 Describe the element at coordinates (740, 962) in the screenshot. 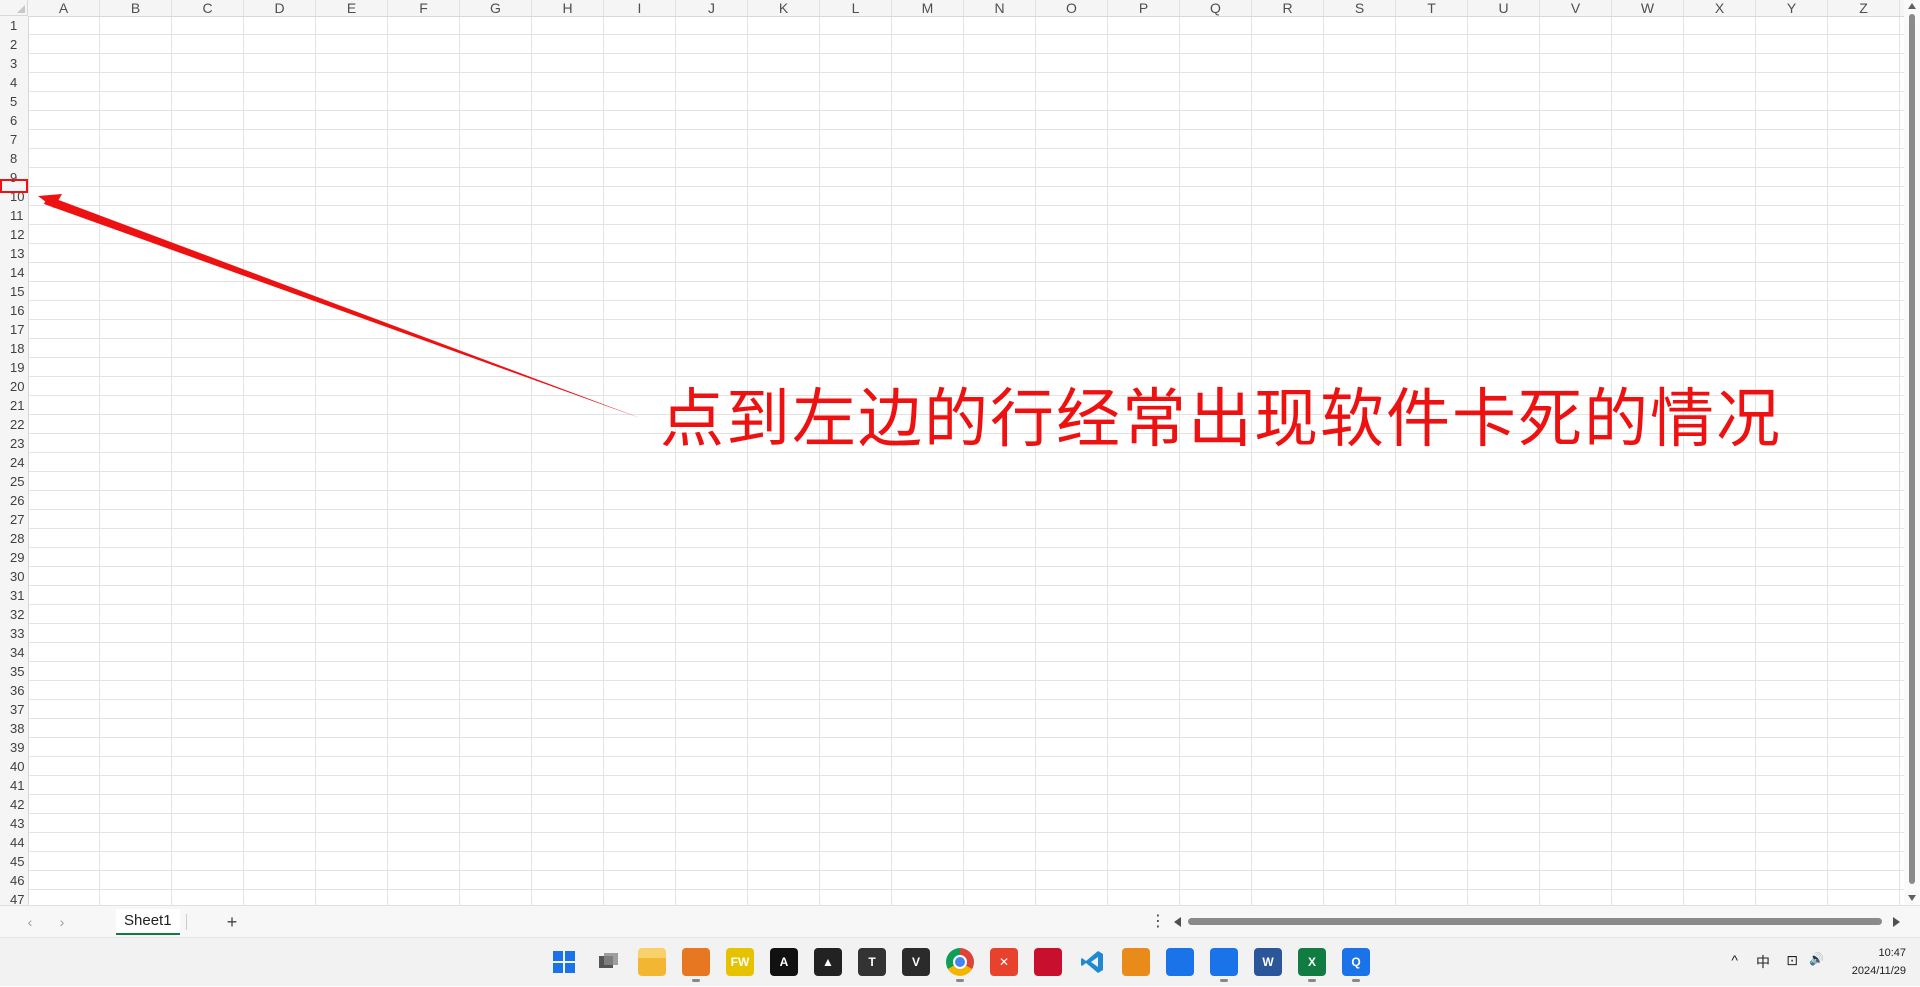

I see `fw-app-icon: FW` at that location.